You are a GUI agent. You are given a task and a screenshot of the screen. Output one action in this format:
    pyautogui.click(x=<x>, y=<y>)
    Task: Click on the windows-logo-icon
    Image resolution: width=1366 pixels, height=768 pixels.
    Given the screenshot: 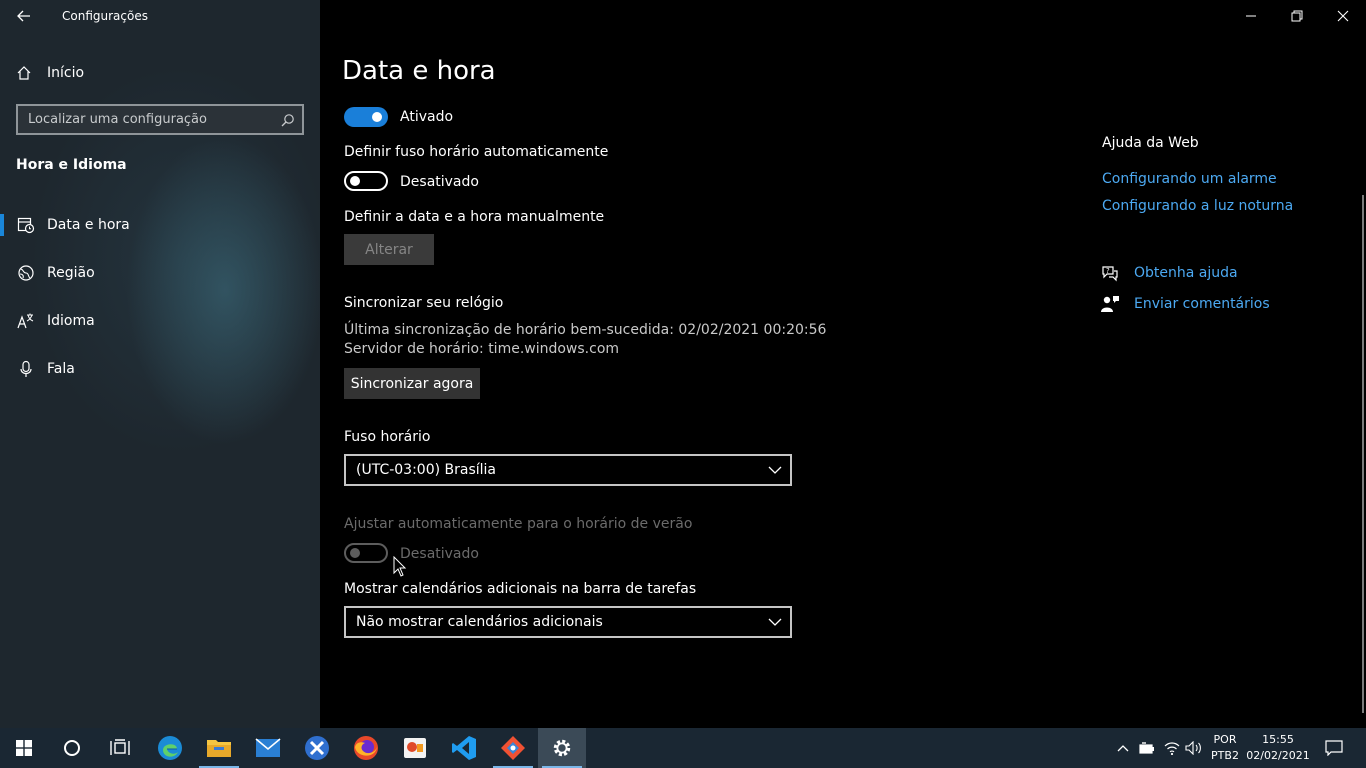 What is the action you would take?
    pyautogui.click(x=24, y=748)
    